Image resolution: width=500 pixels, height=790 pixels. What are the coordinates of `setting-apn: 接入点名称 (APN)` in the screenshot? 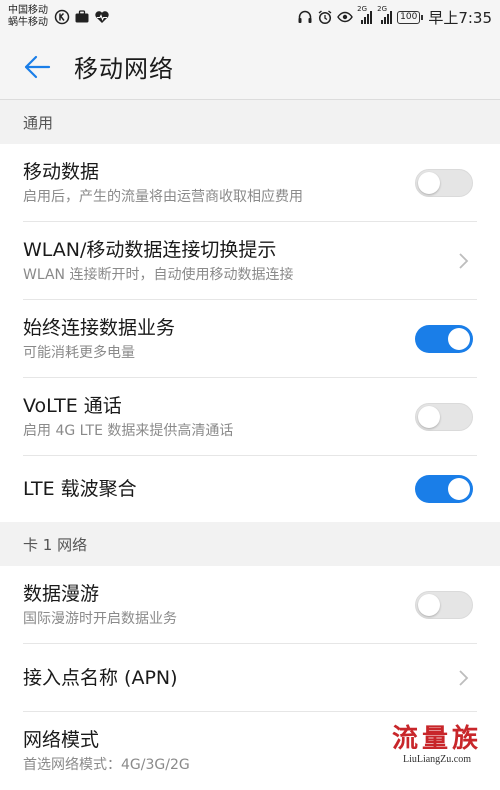 It's located at (250, 678).